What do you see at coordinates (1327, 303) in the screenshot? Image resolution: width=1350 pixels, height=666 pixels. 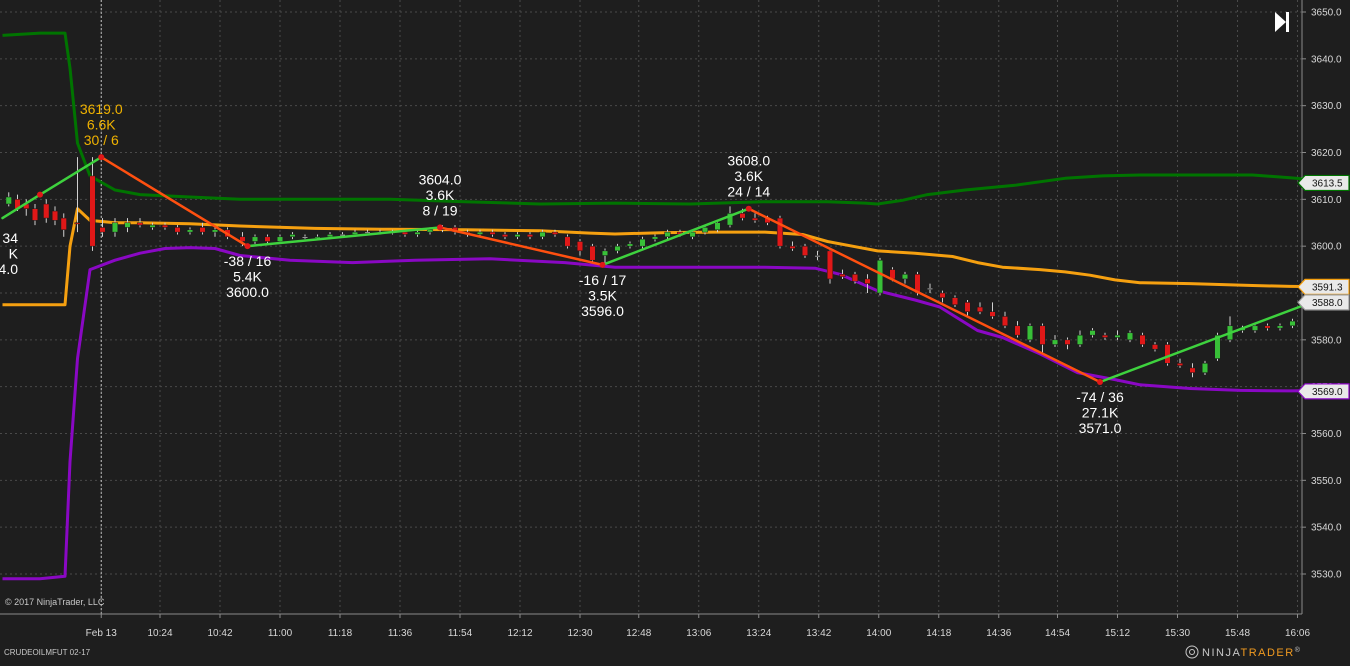 I see `price-marker-label: 3588.0` at bounding box center [1327, 303].